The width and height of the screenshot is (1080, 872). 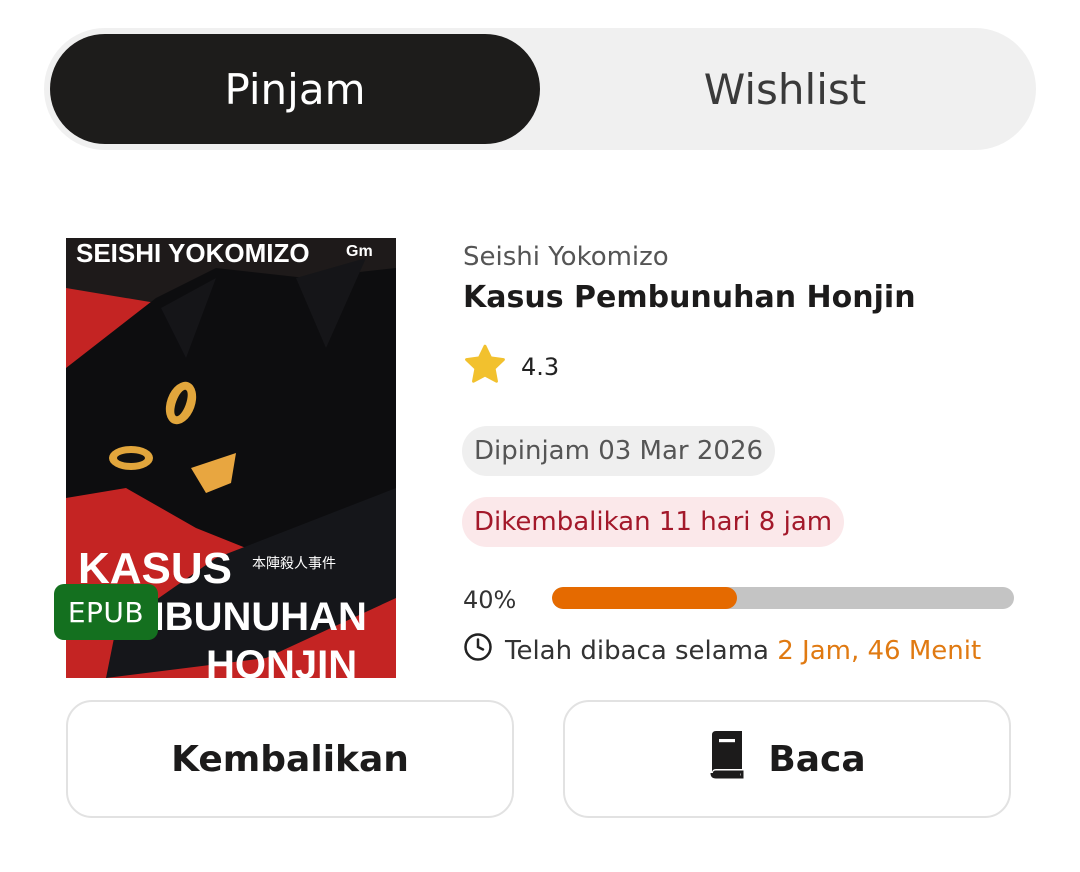 What do you see at coordinates (478, 650) in the screenshot?
I see `clock-icon` at bounding box center [478, 650].